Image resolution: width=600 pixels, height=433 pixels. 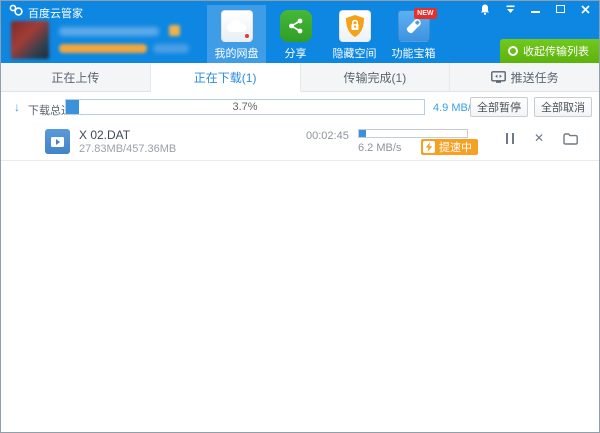 What do you see at coordinates (236, 54) in the screenshot?
I see `nav-label: 我的网盘` at bounding box center [236, 54].